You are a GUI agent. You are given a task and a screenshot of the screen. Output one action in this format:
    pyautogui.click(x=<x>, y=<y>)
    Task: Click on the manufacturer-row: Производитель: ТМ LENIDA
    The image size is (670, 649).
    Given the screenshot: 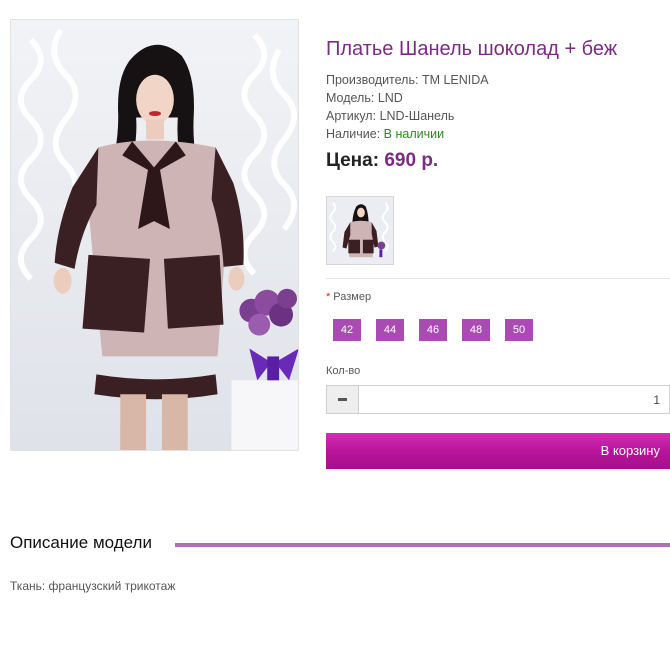 What is the action you would take?
    pyautogui.click(x=407, y=80)
    